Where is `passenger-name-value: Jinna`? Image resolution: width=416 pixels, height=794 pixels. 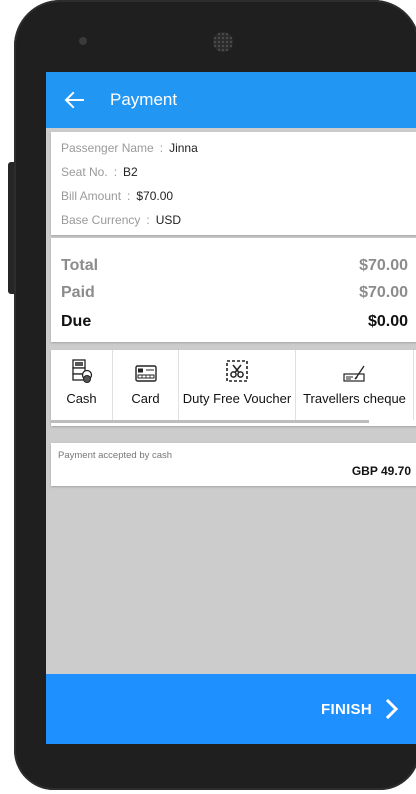
passenger-name-value: Jinna is located at coordinates (183, 148).